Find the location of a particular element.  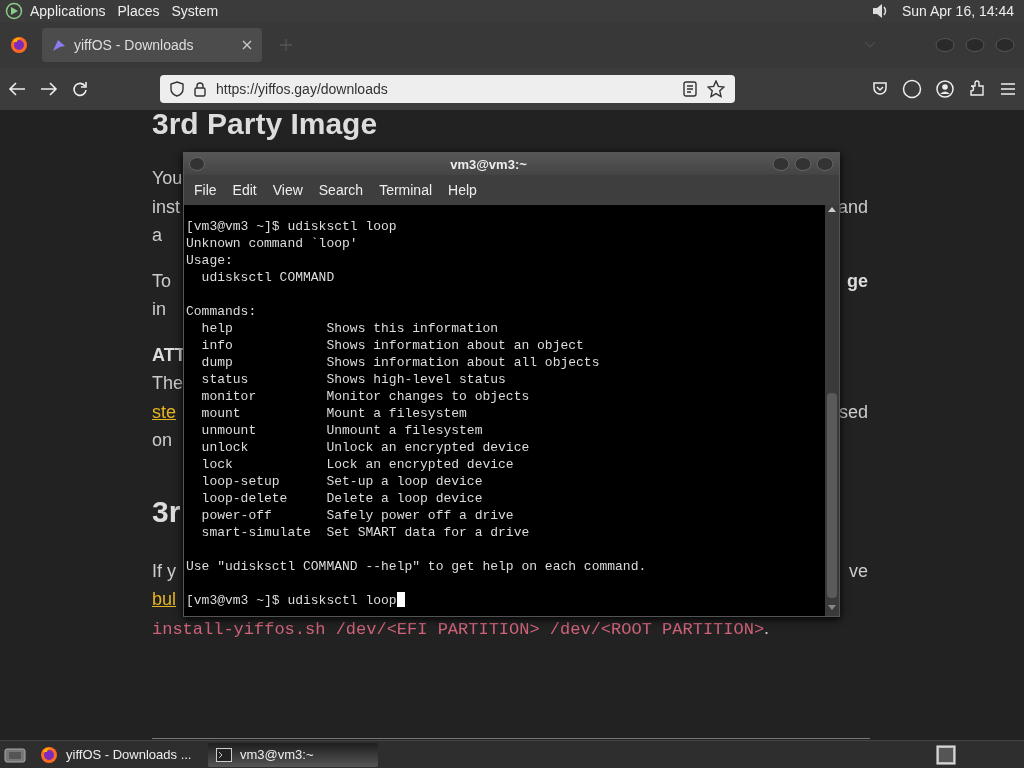

page-text: in is located at coordinates (159, 309).